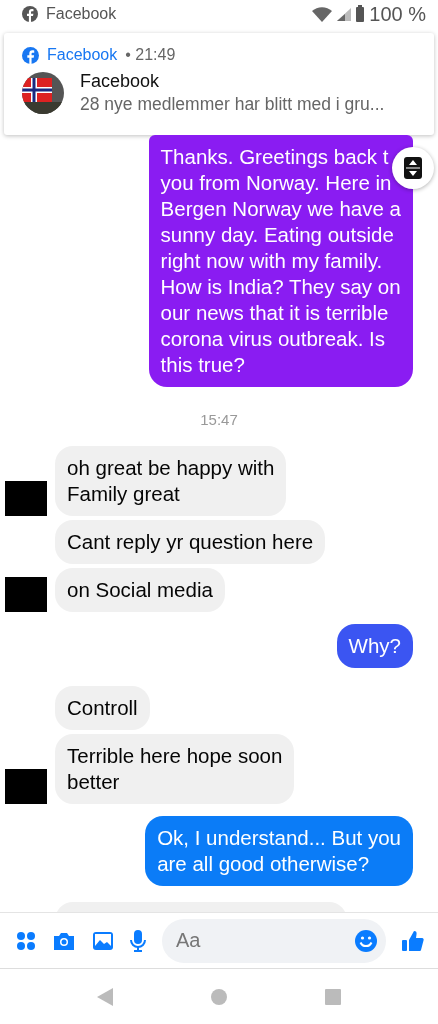 This screenshot has width=438, height=1024. I want to click on received-message: Controll, so click(102, 707).